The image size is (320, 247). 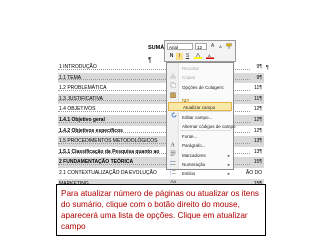 I want to click on menu-item-marcadores: Marcadores ▸, so click(x=200, y=158).